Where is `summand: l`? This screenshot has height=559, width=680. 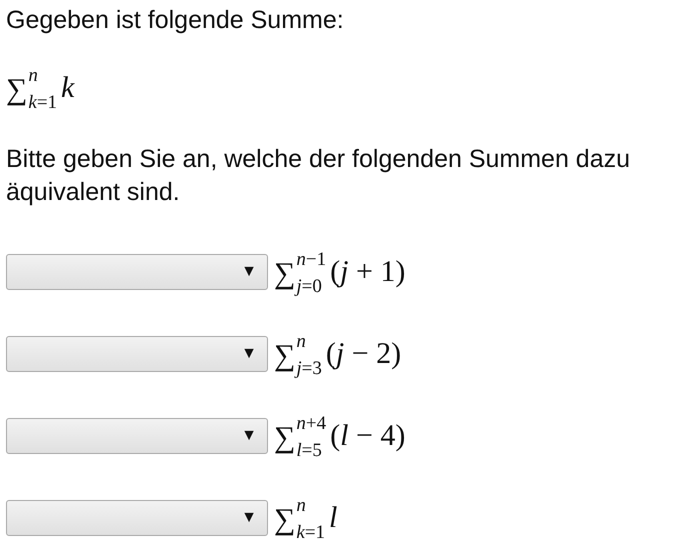 summand: l is located at coordinates (333, 518).